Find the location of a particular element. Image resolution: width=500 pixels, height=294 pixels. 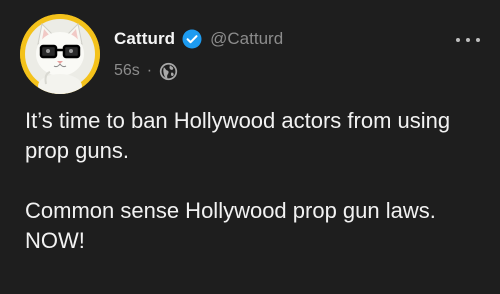

more-options-icon is located at coordinates (468, 40).